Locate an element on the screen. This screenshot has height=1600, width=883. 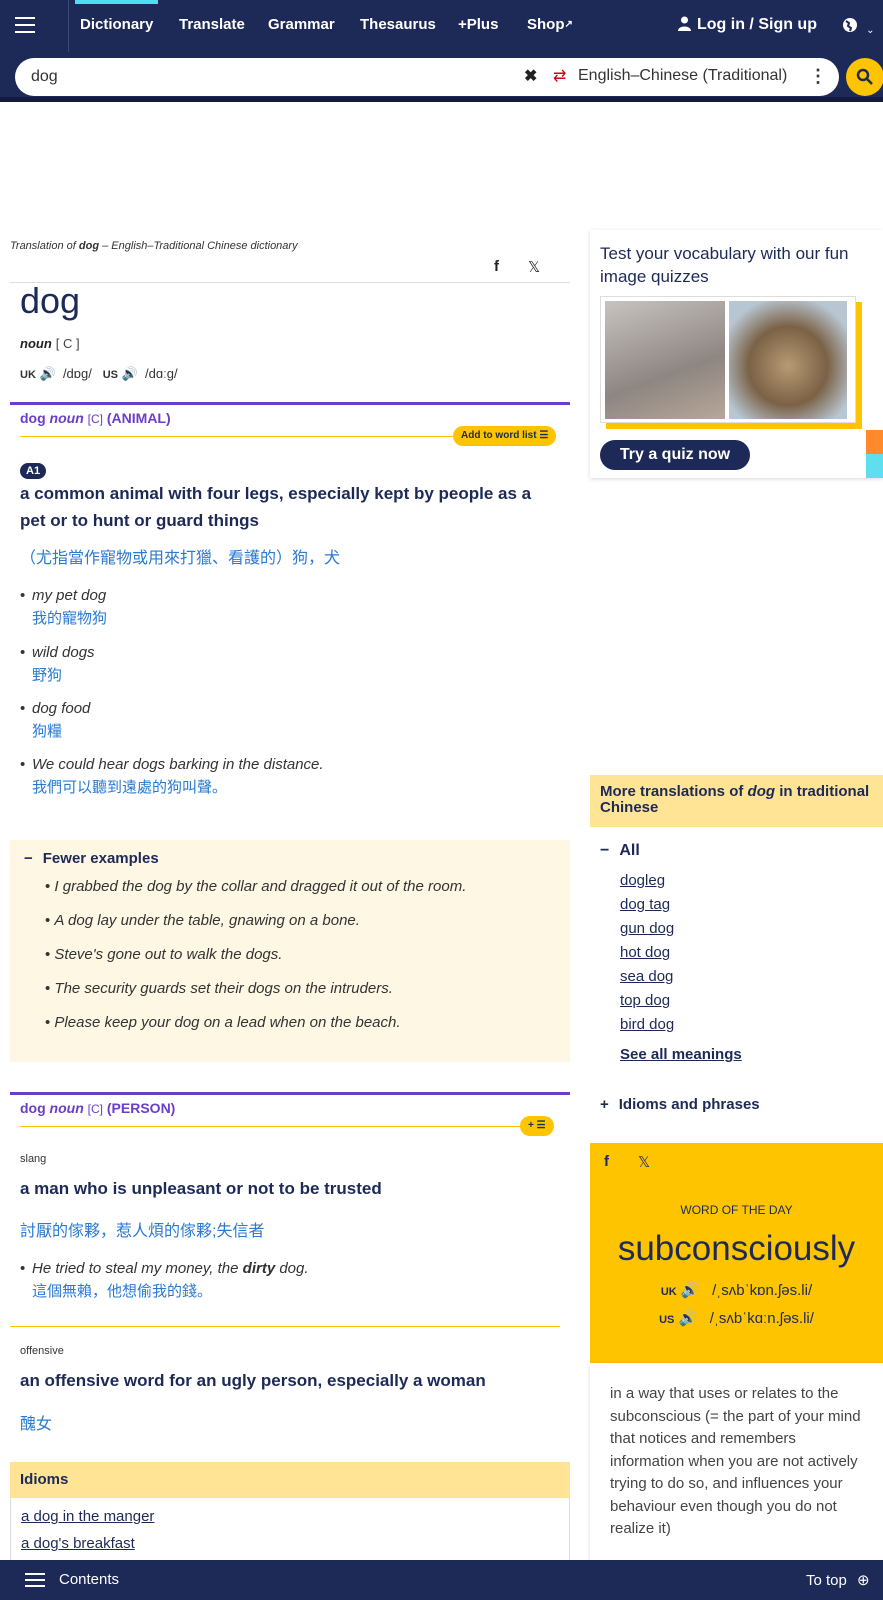
register-label: offensive is located at coordinates (42, 1351).